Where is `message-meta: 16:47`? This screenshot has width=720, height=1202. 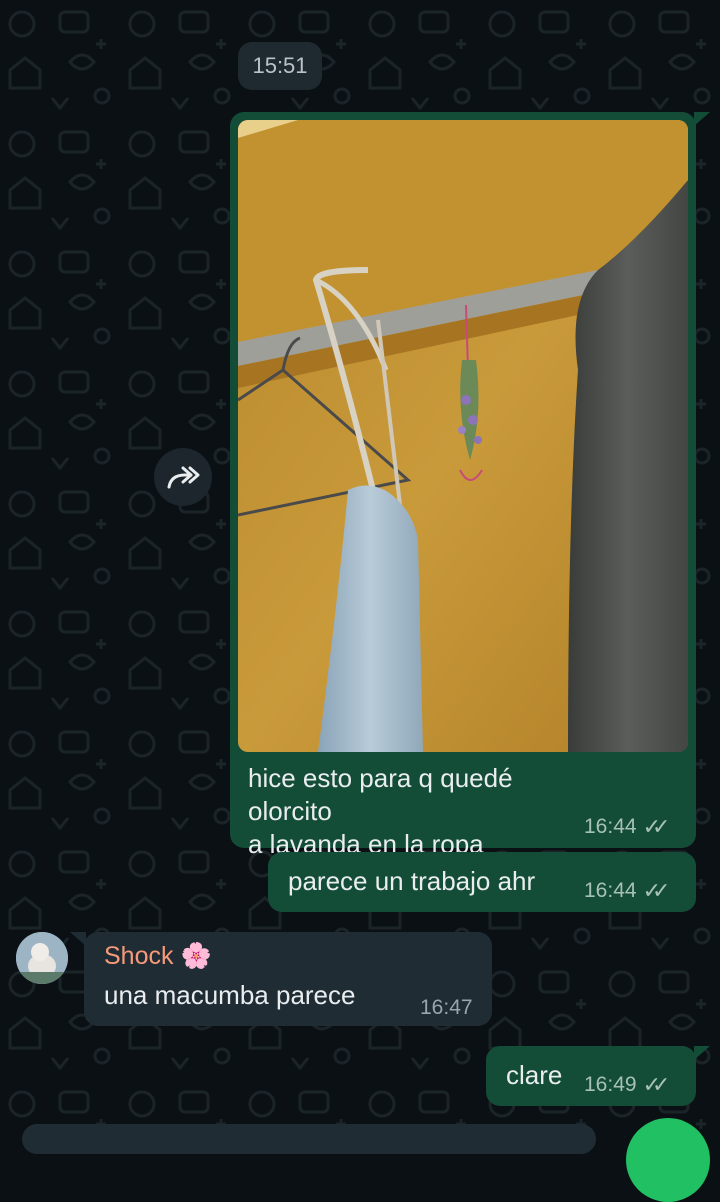
message-meta: 16:47 is located at coordinates (446, 1008).